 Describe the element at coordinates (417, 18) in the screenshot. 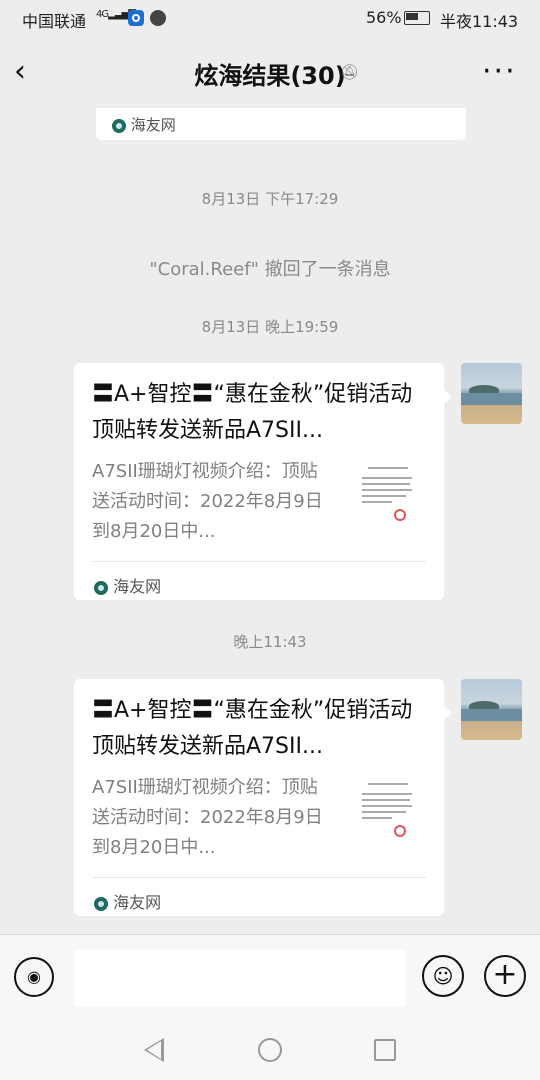

I see `battery-icon` at that location.